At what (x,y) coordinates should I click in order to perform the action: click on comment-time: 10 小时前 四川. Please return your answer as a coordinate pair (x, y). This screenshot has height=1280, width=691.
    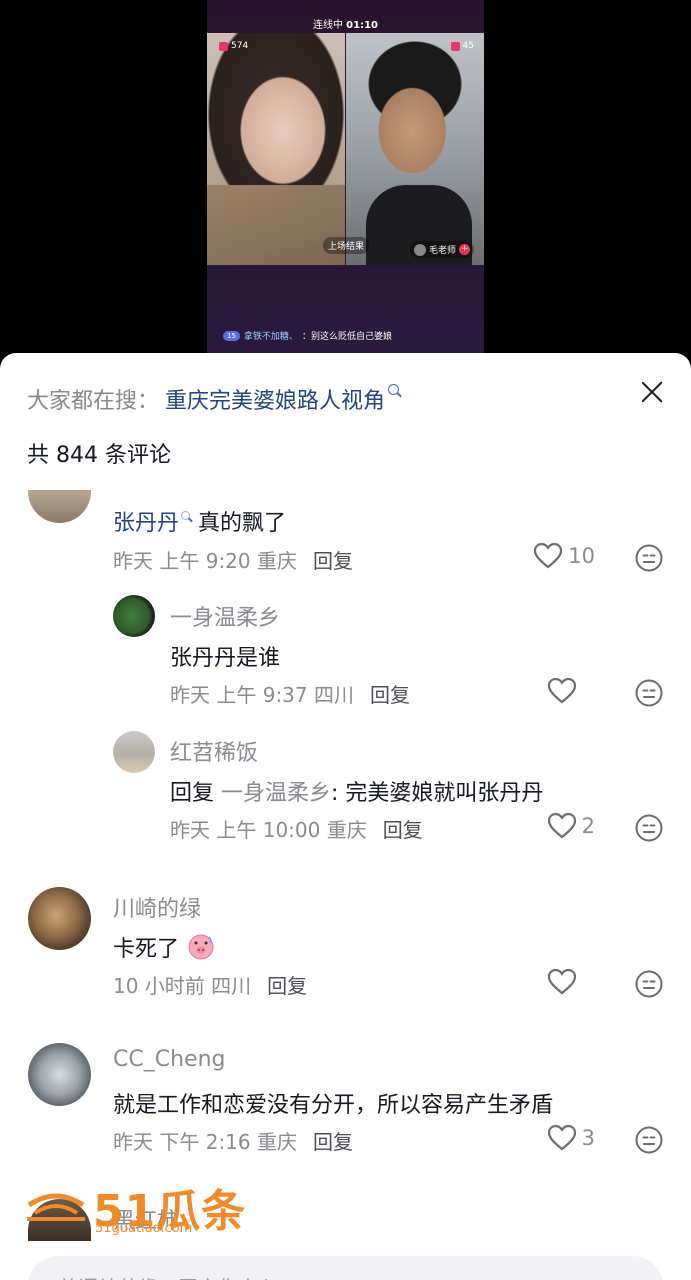
    Looking at the image, I should click on (182, 986).